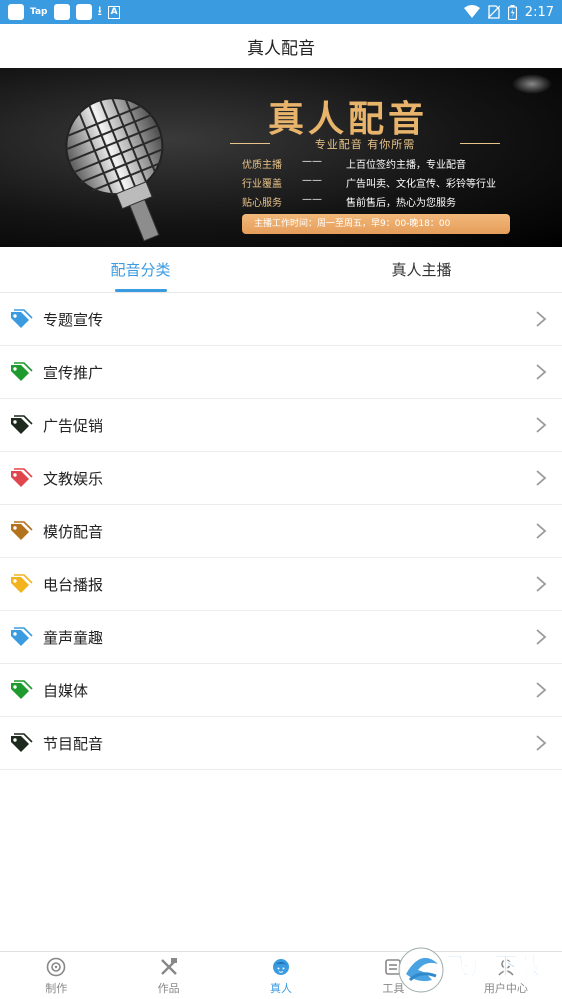 The height and width of the screenshot is (999, 562). What do you see at coordinates (281, 478) in the screenshot?
I see `category-row: 文教娱乐` at bounding box center [281, 478].